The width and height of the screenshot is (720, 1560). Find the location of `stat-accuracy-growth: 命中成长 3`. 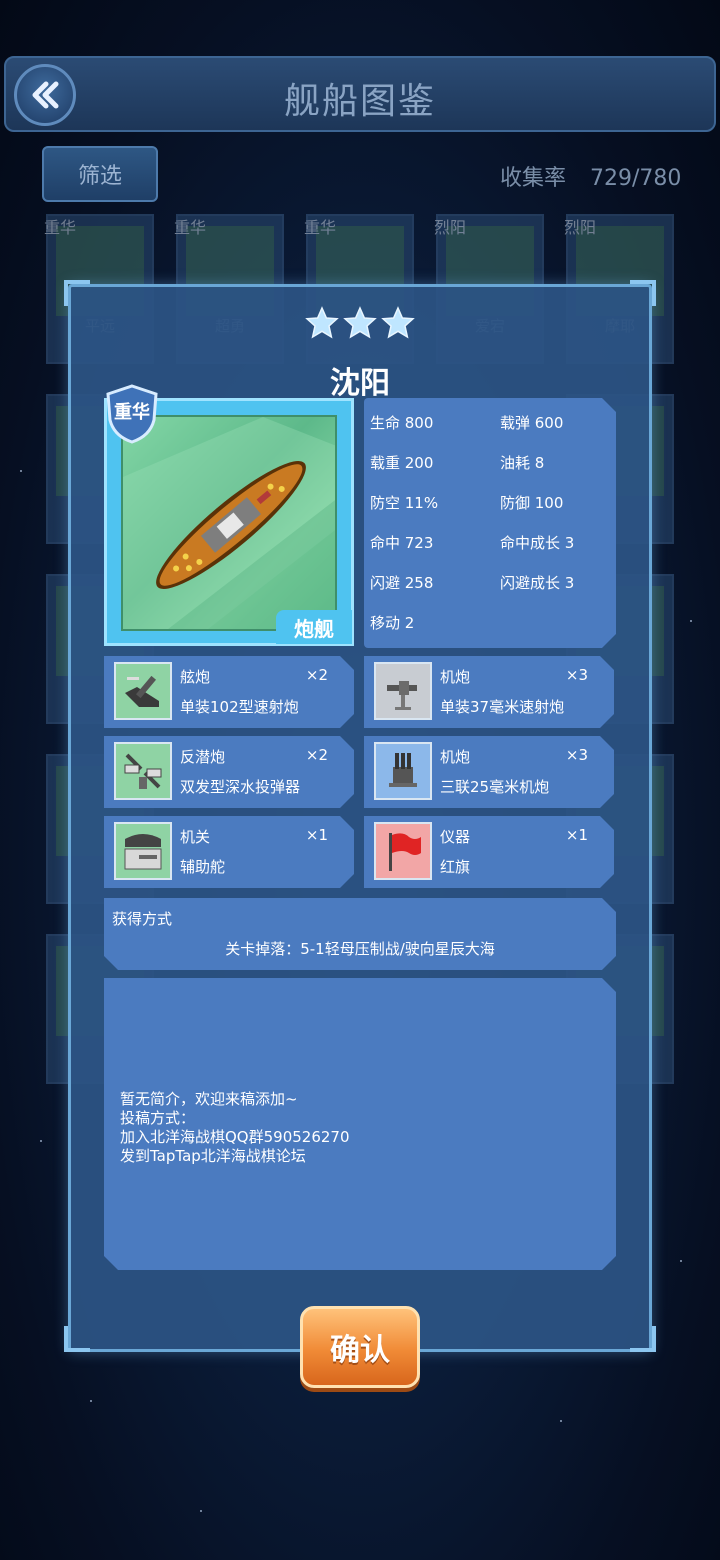

stat-accuracy-growth: 命中成长 3 is located at coordinates (537, 543).